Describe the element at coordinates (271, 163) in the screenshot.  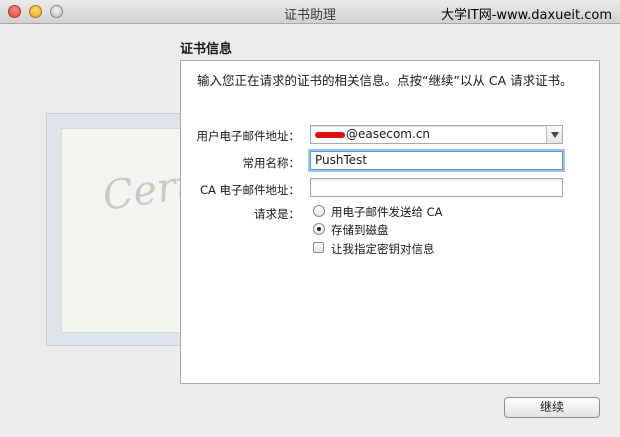
I see `common-name-label: 常用名称：` at that location.